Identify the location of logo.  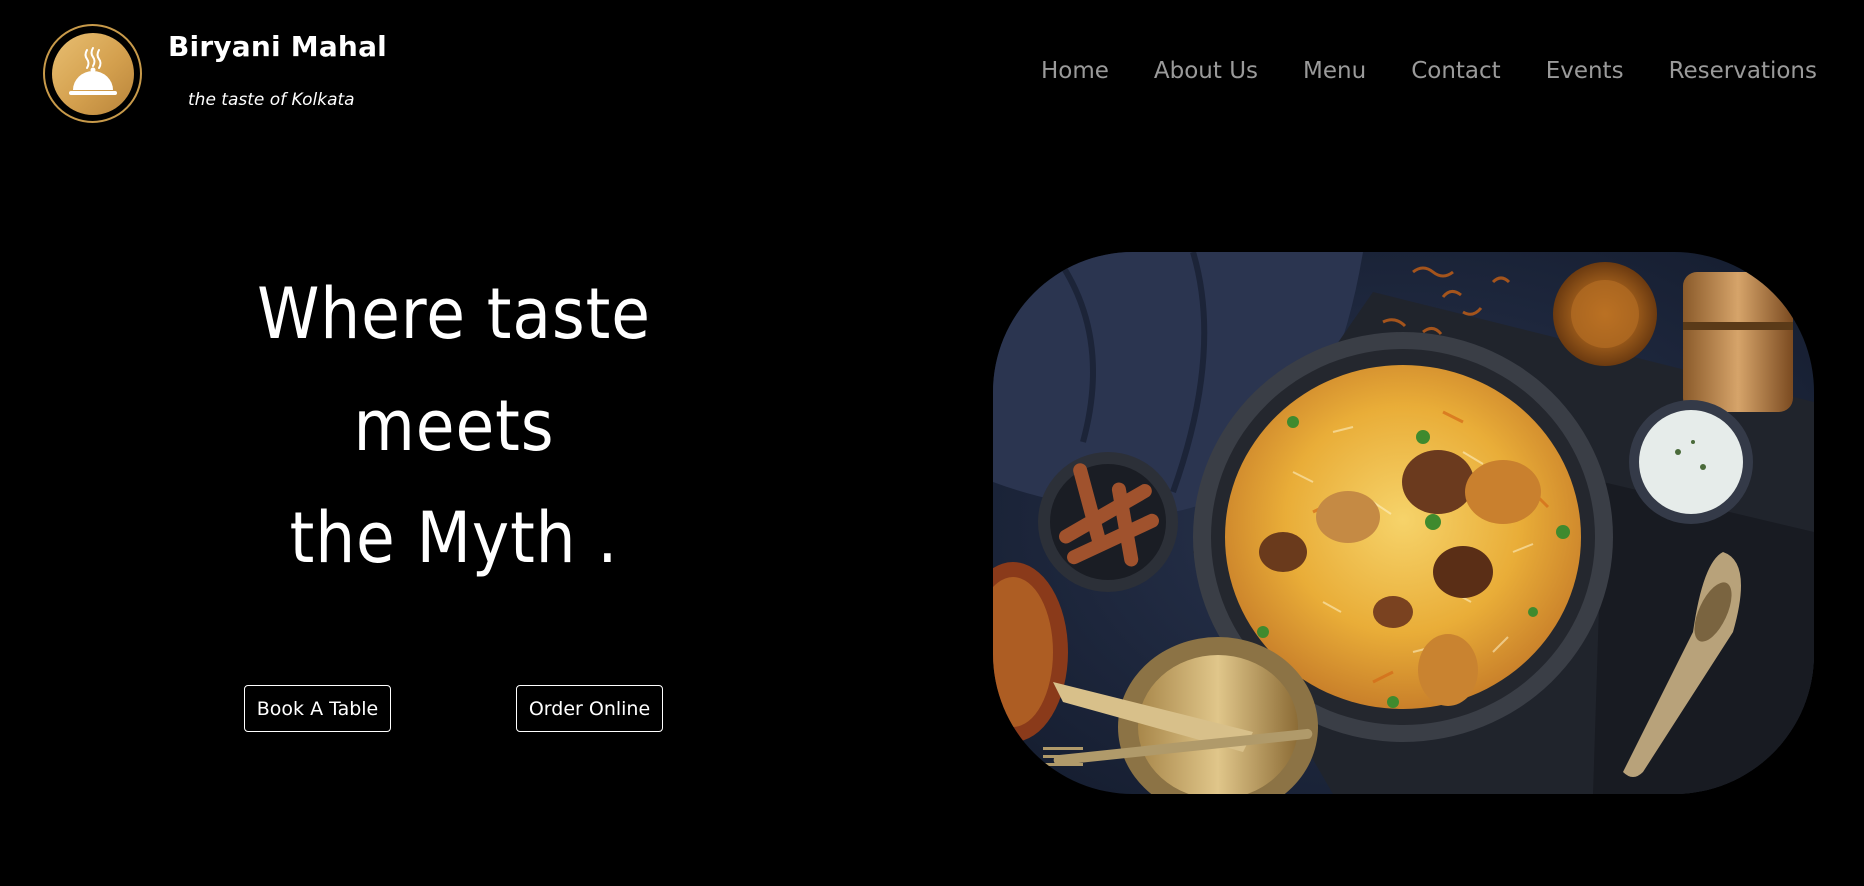
(92, 73).